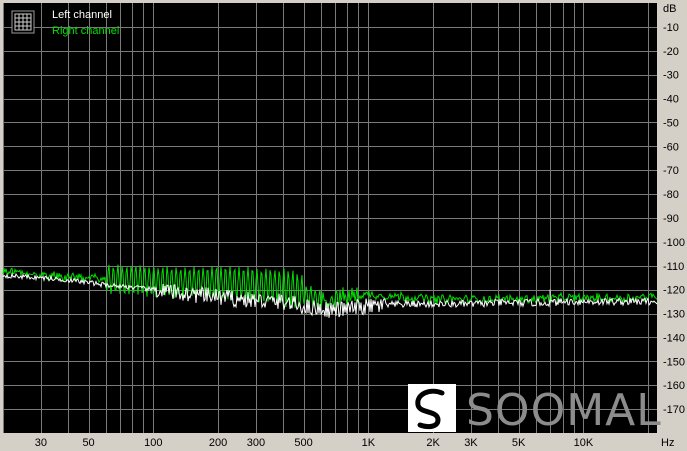 This screenshot has width=687, height=451. What do you see at coordinates (256, 443) in the screenshot?
I see `x-tick-label: 300` at bounding box center [256, 443].